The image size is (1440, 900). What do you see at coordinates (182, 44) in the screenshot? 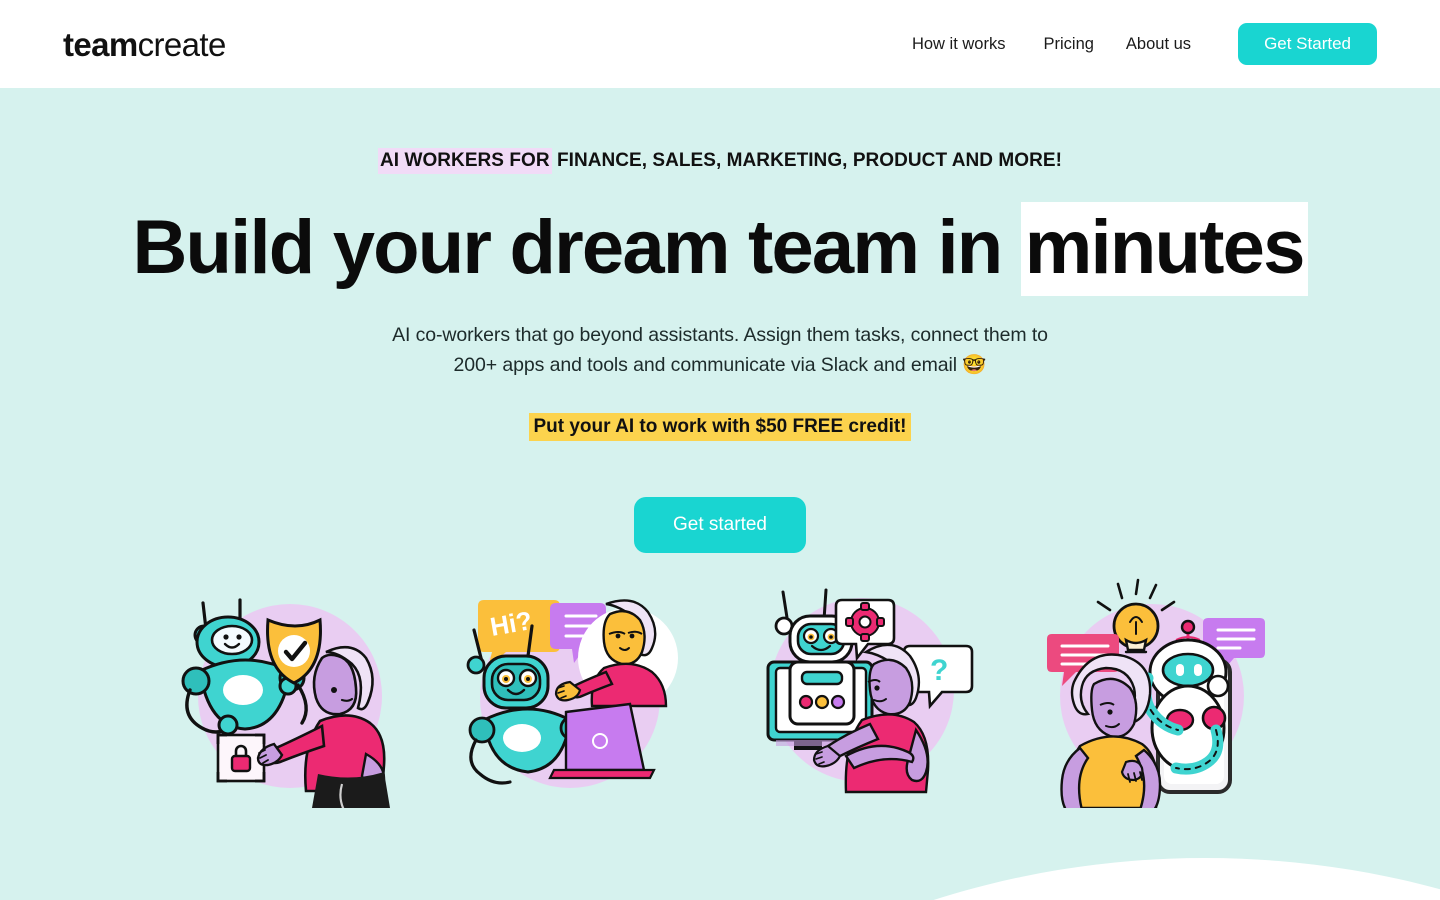
I see `logo-regular-part: create` at bounding box center [182, 44].